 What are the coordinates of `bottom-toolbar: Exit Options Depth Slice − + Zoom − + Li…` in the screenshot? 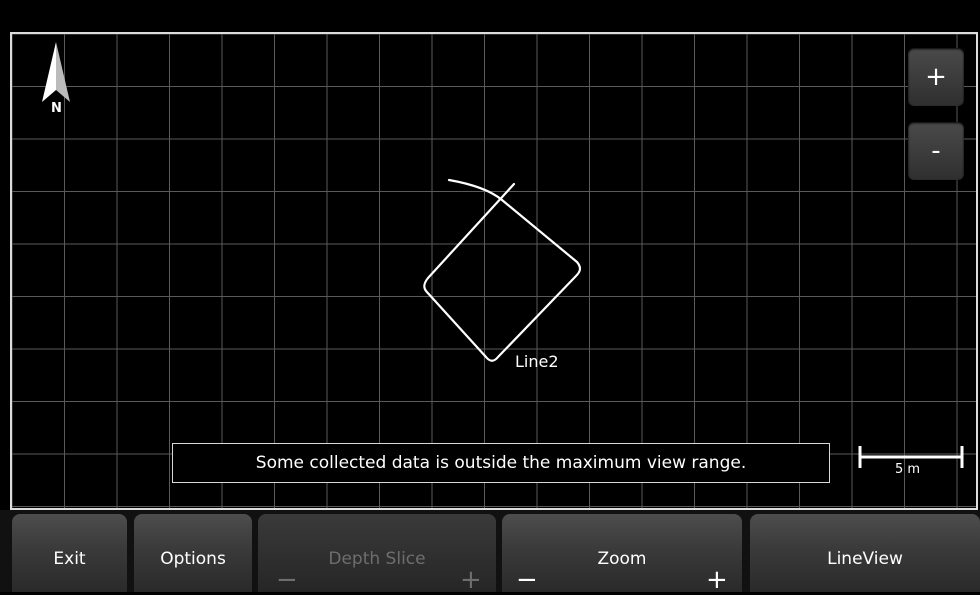 It's located at (490, 551).